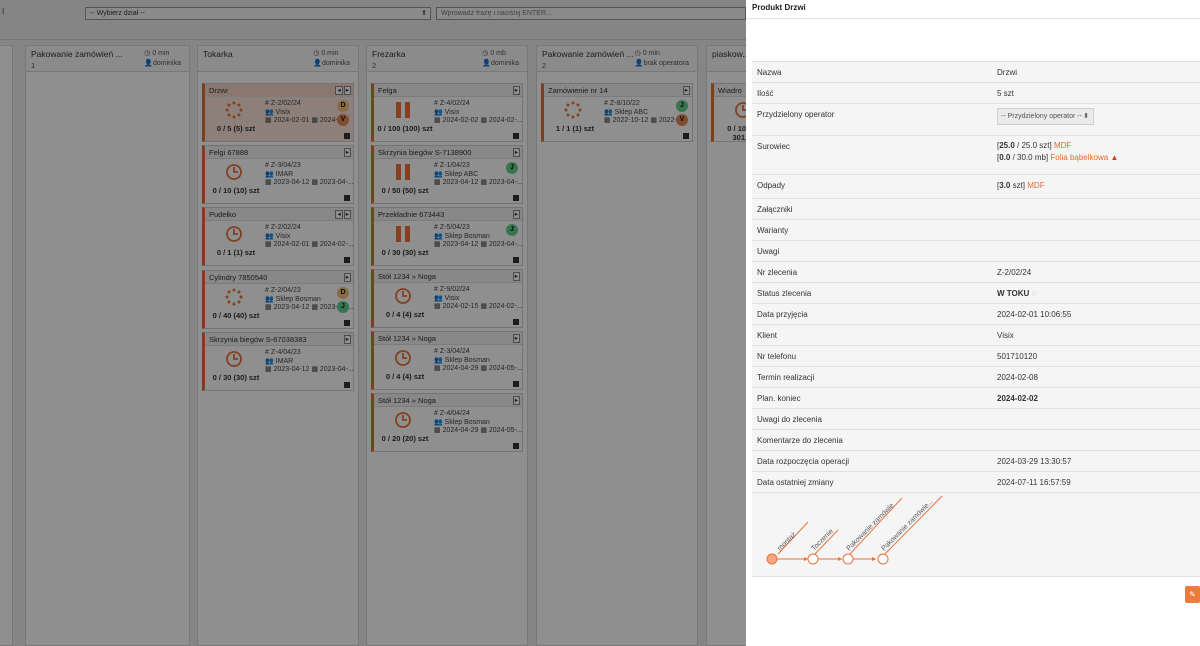 This screenshot has width=1200, height=646. Describe the element at coordinates (1086, 116) in the screenshot. I see `chevron-down-icon: ⬍` at that location.